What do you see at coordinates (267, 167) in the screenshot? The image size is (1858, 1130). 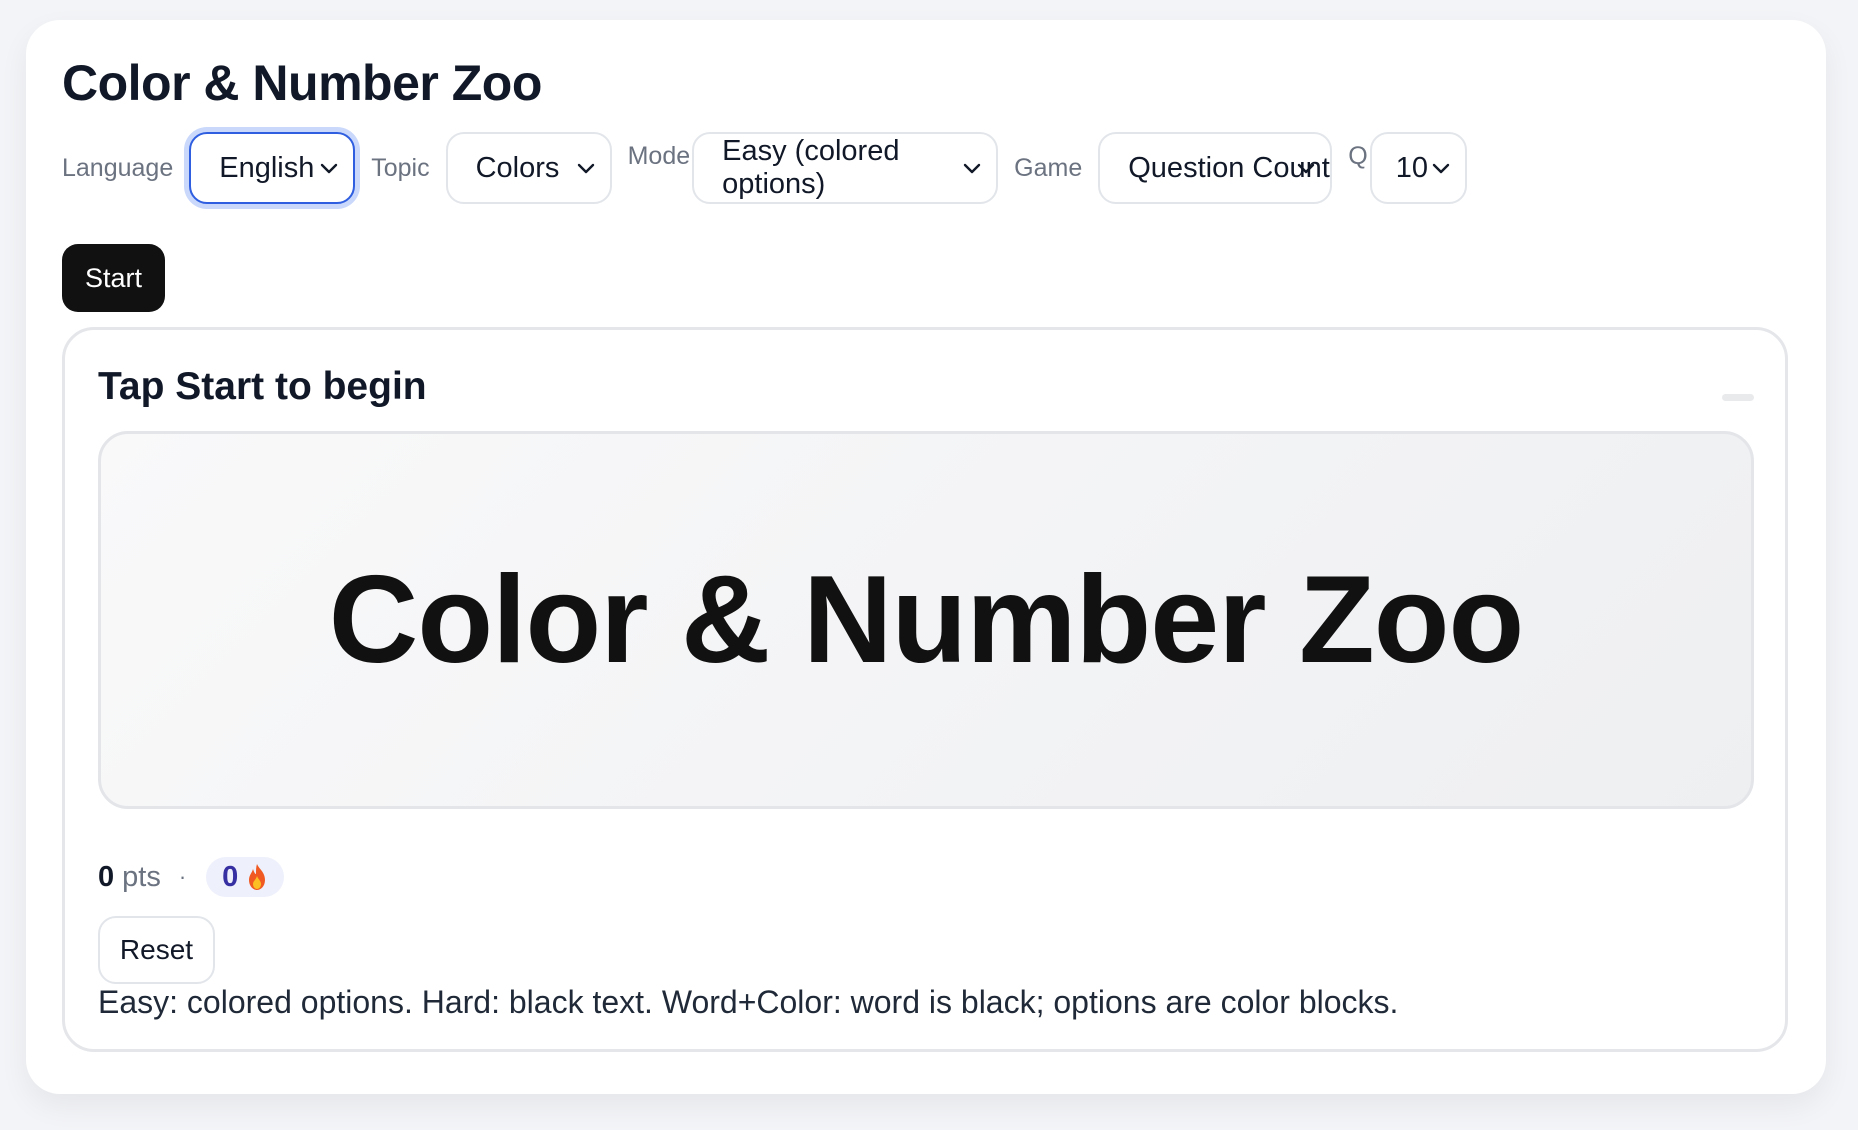 I see `language-value: English` at bounding box center [267, 167].